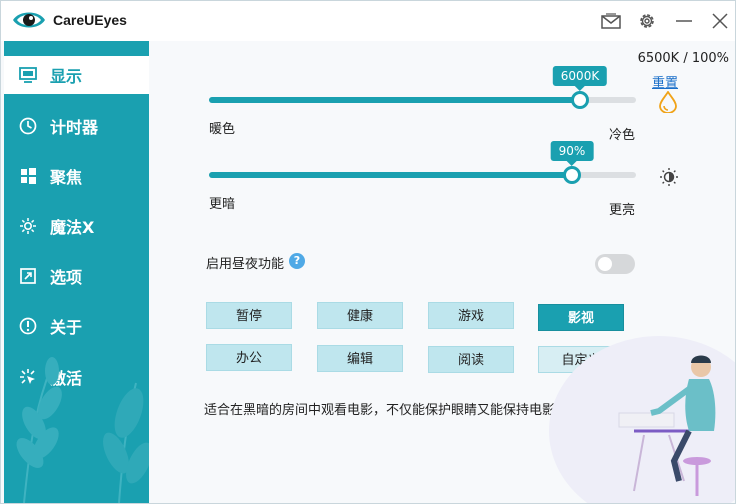 The width and height of the screenshot is (736, 504). What do you see at coordinates (28, 126) in the screenshot?
I see `clock-icon` at bounding box center [28, 126].